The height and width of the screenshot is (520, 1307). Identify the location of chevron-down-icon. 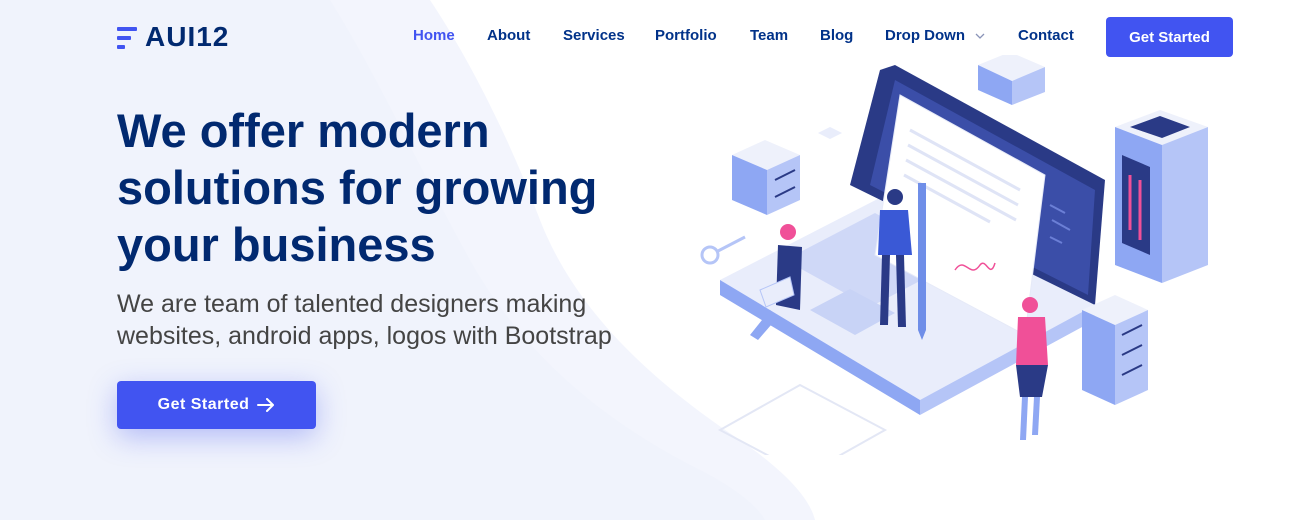
(980, 36).